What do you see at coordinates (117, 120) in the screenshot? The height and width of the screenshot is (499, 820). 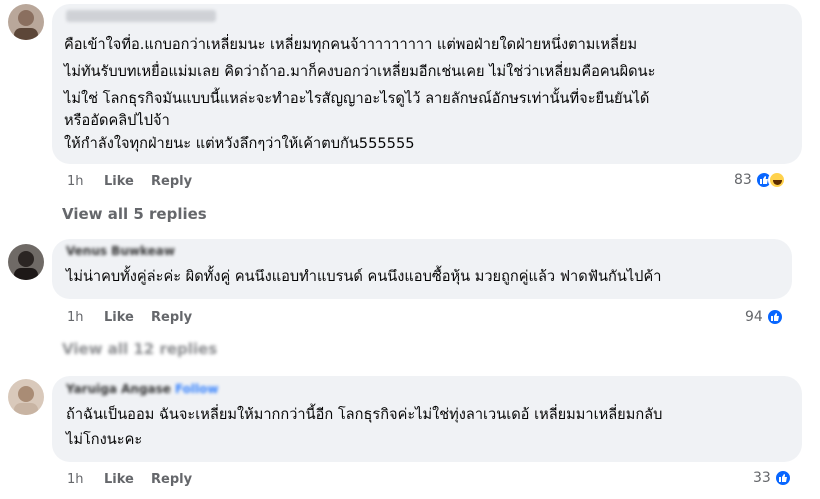 I see `comment-text: หรืออัดคลิปไปจ้า` at bounding box center [117, 120].